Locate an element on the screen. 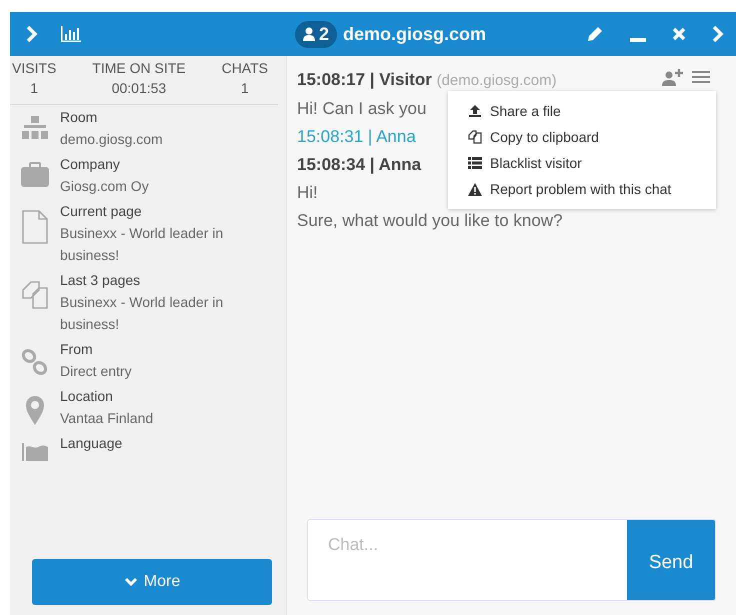 The height and width of the screenshot is (615, 736). info-label: Last 3 pages is located at coordinates (101, 280).